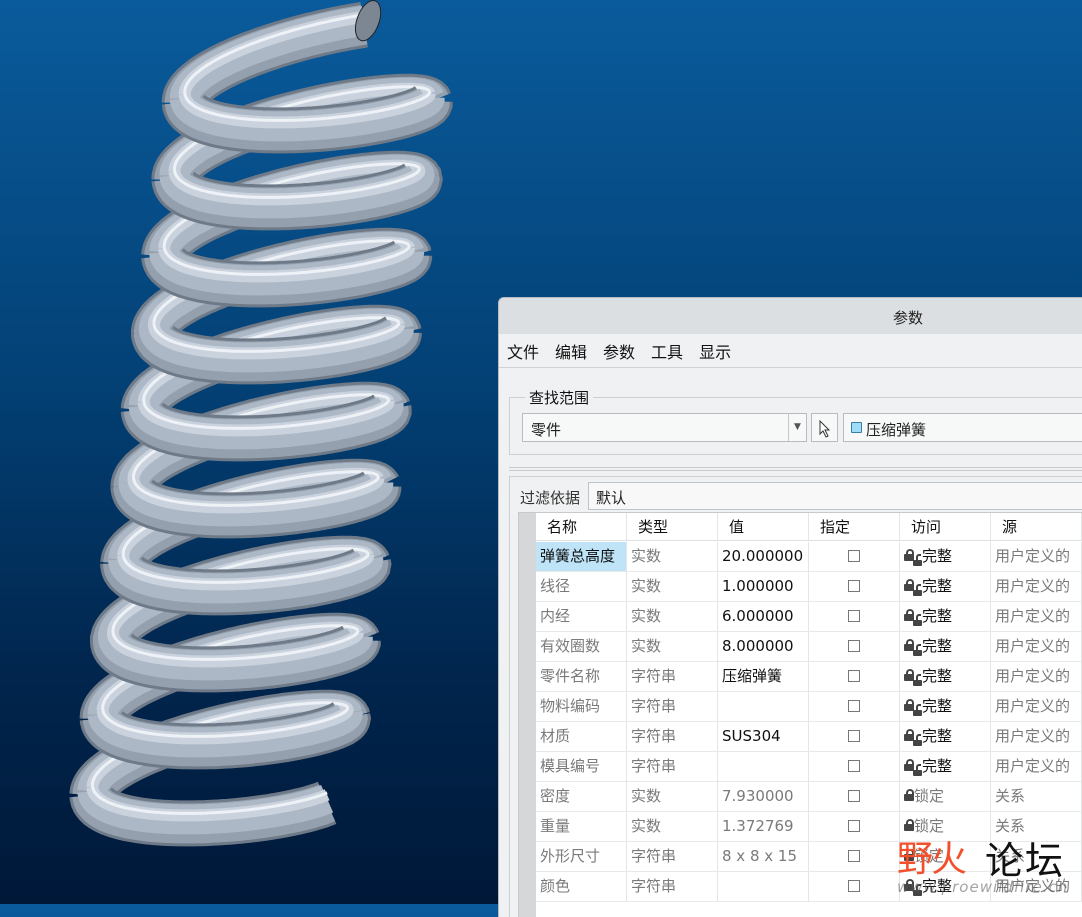 The width and height of the screenshot is (1082, 917). What do you see at coordinates (619, 351) in the screenshot?
I see `menu-parameters: 参数` at bounding box center [619, 351].